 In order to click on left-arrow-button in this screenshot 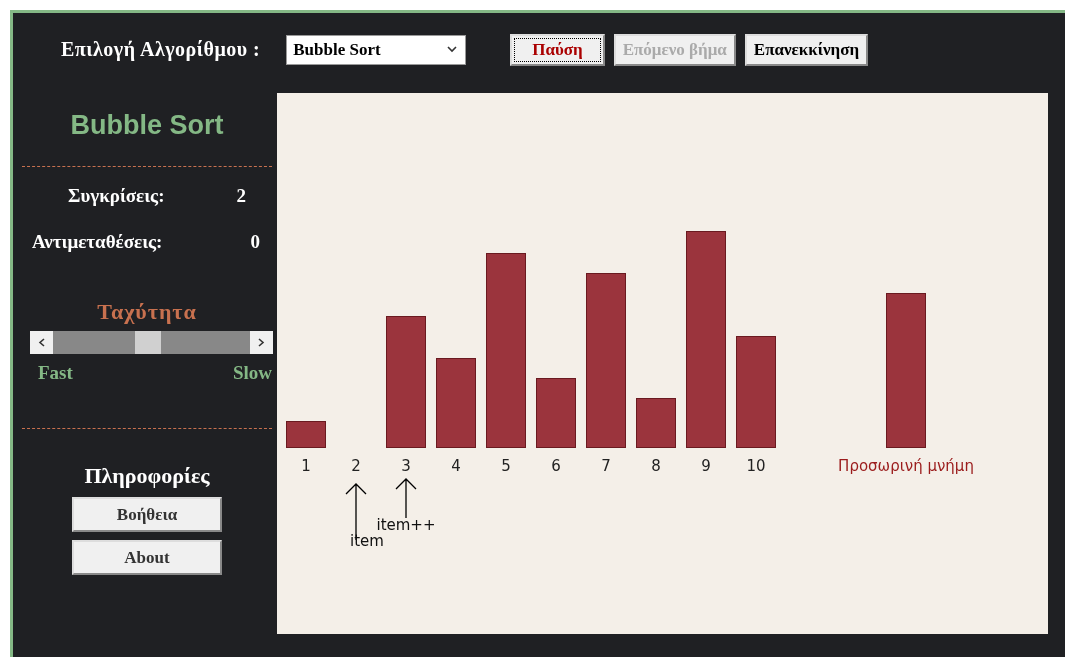, I will do `click(41, 342)`.